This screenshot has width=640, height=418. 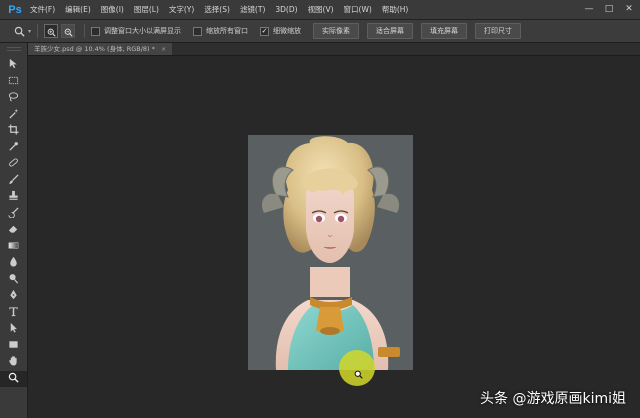 I want to click on actual-pixels-button: 实际像素, so click(x=336, y=31).